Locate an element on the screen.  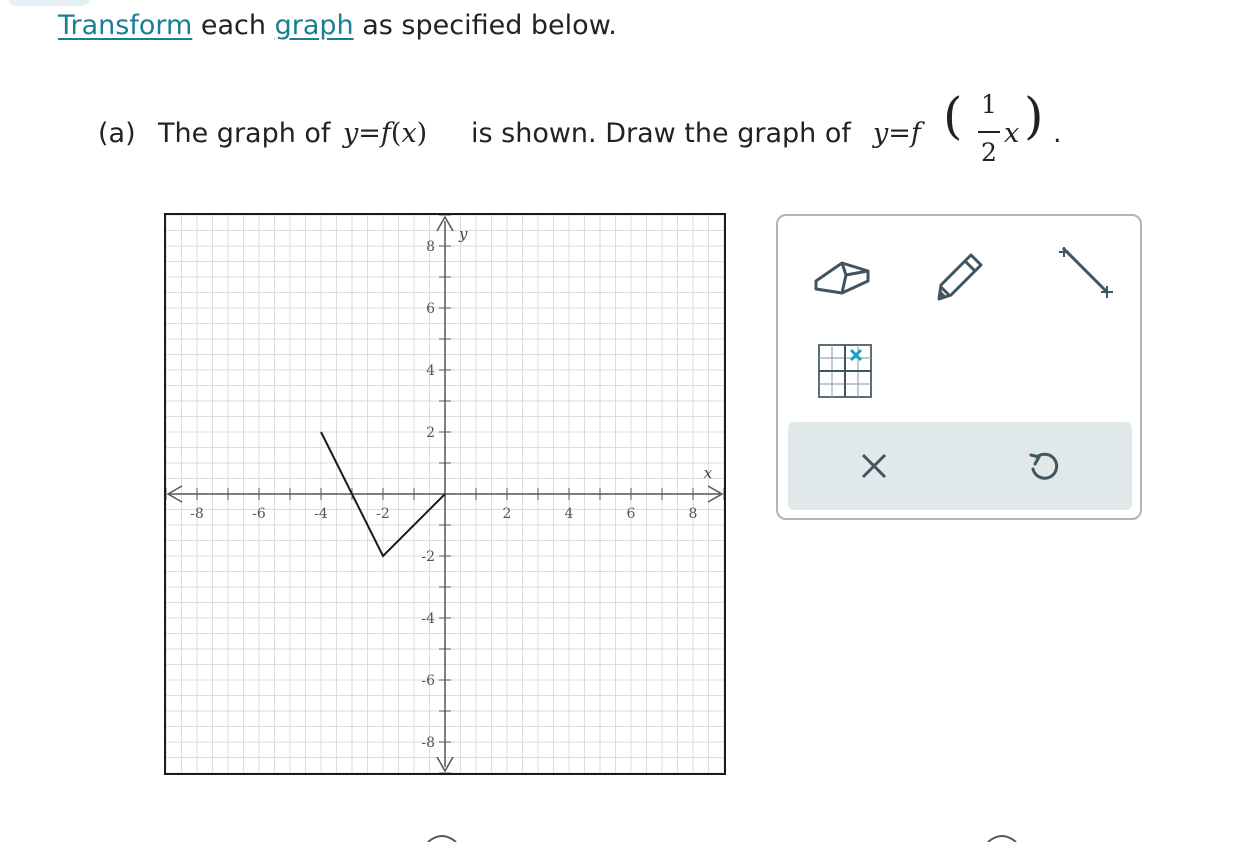
point-grid-icon is located at coordinates (845, 371).